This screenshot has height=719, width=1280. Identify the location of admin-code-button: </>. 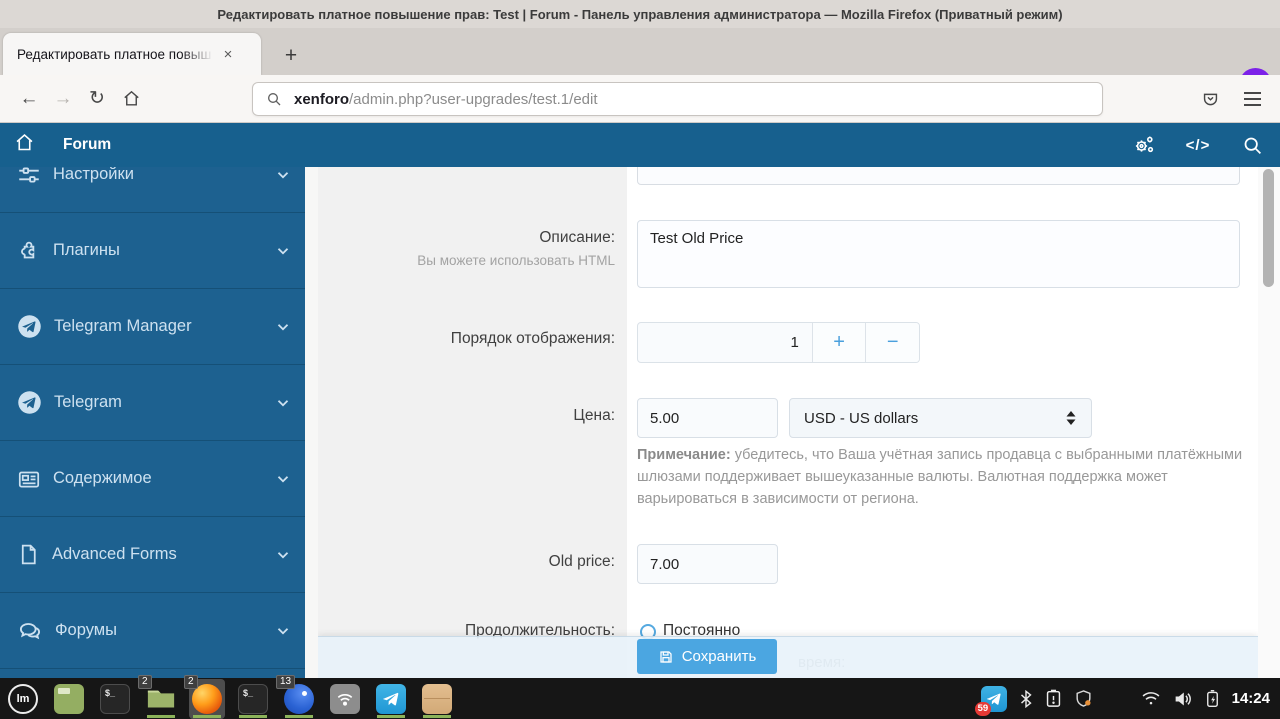
(1198, 145).